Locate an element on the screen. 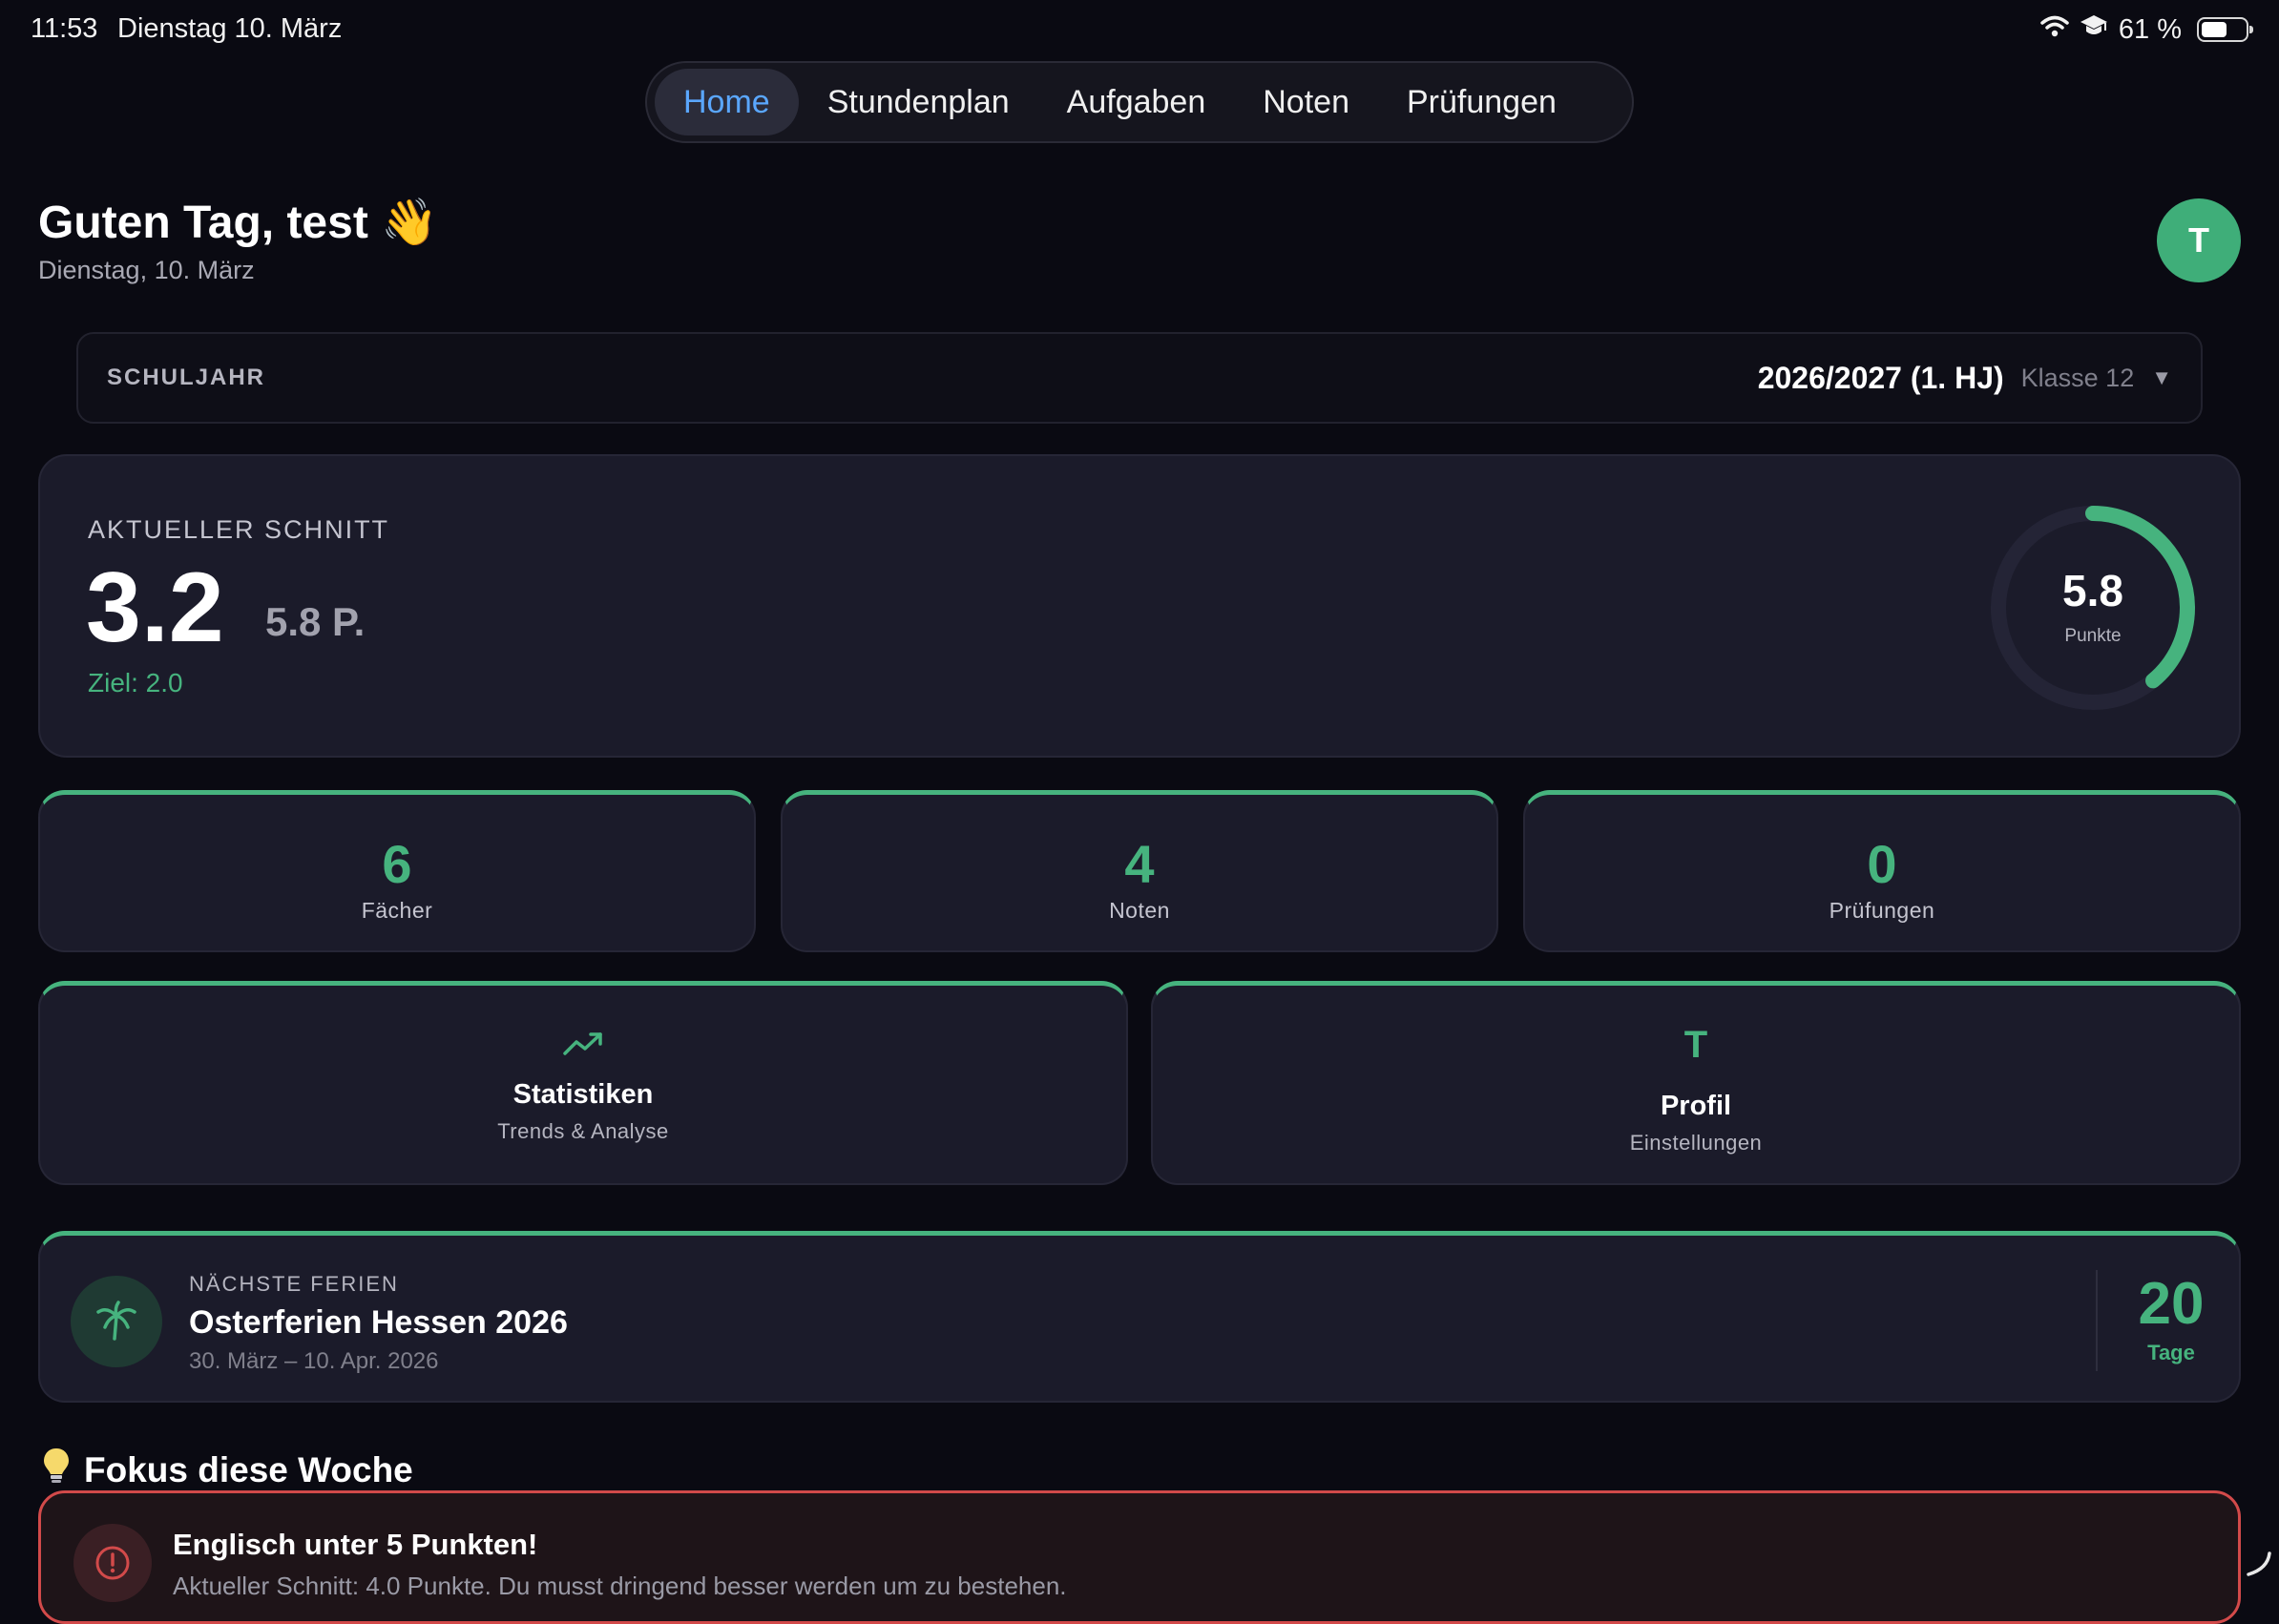 This screenshot has width=2279, height=1624. profile-subtitle: Einstellungen is located at coordinates (1696, 1143).